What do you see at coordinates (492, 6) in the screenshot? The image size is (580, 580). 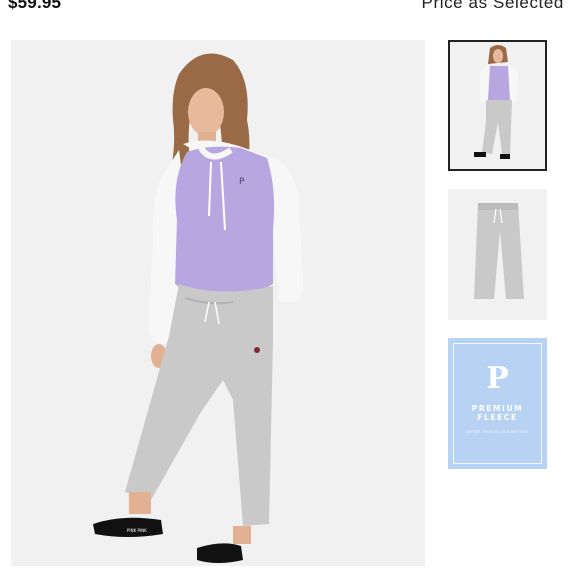 I see `price-note: Price as Selected` at bounding box center [492, 6].